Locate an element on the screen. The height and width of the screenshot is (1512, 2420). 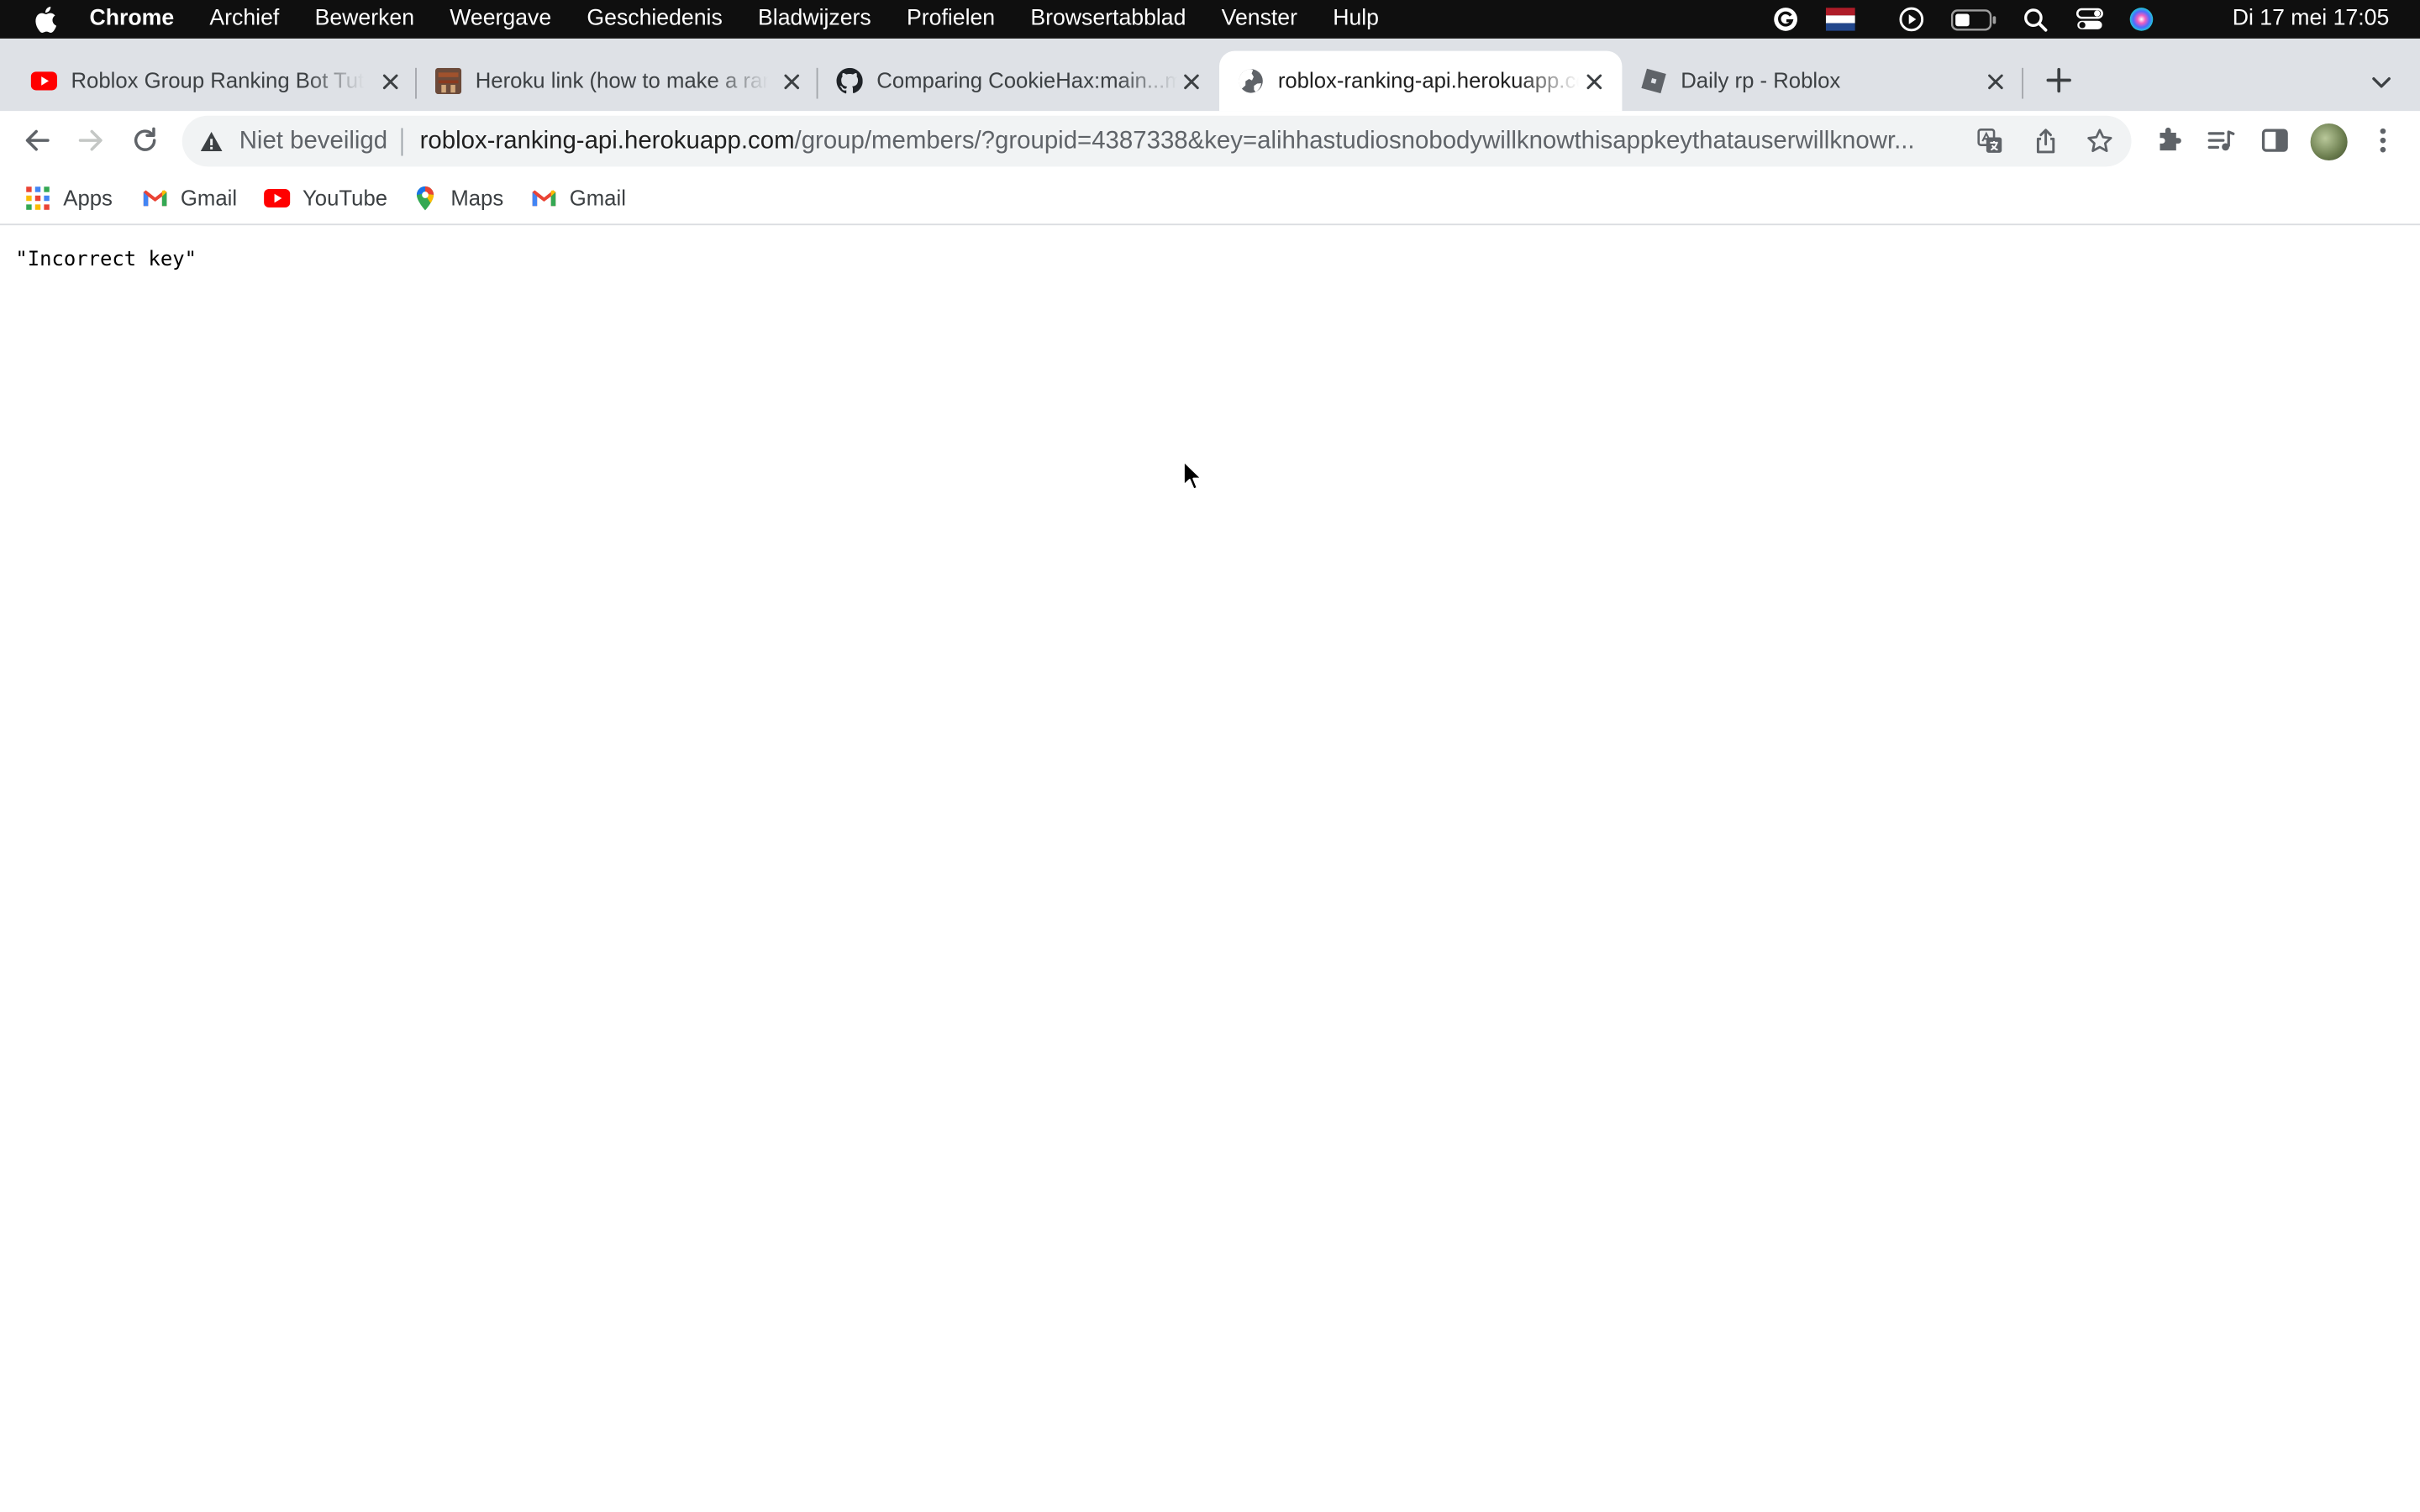
menu-venster: Venster is located at coordinates (1259, 19).